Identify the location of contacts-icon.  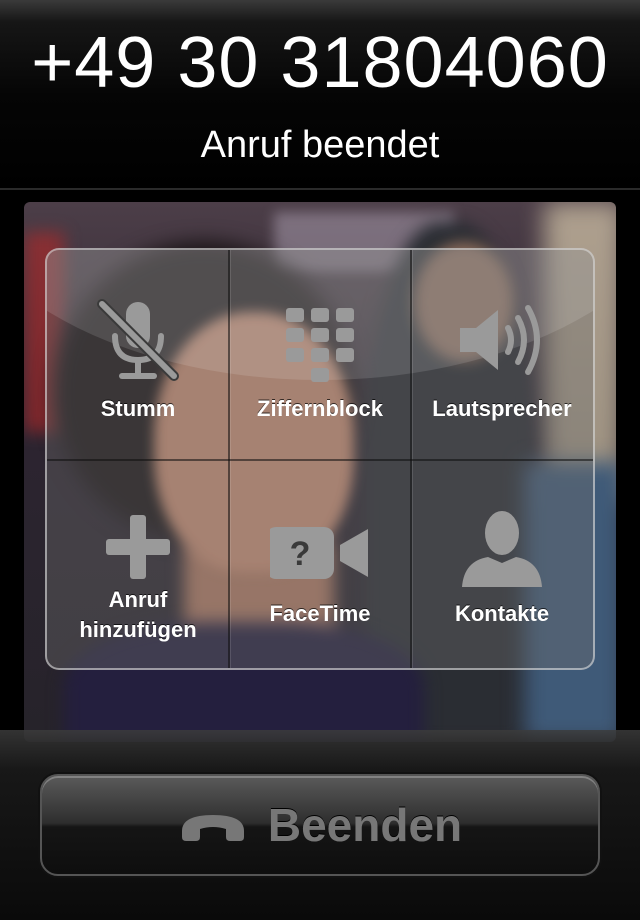
(502, 549).